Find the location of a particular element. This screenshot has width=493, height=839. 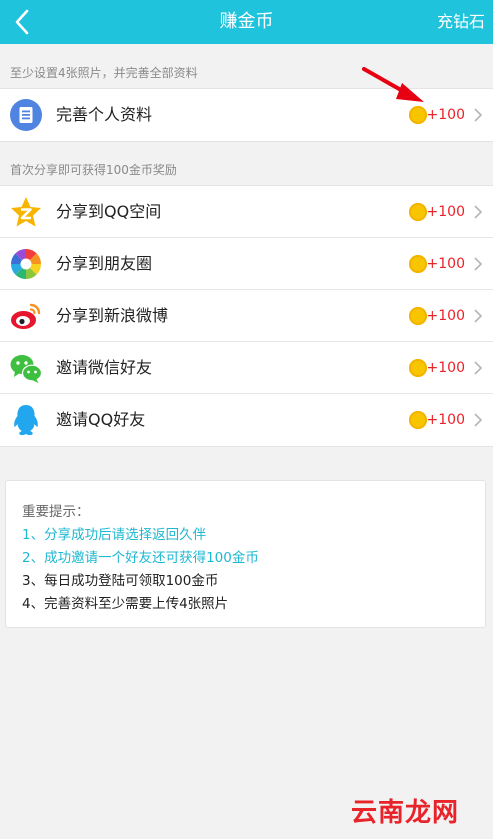

task-label: 分享到QQ空间 is located at coordinates (109, 211).